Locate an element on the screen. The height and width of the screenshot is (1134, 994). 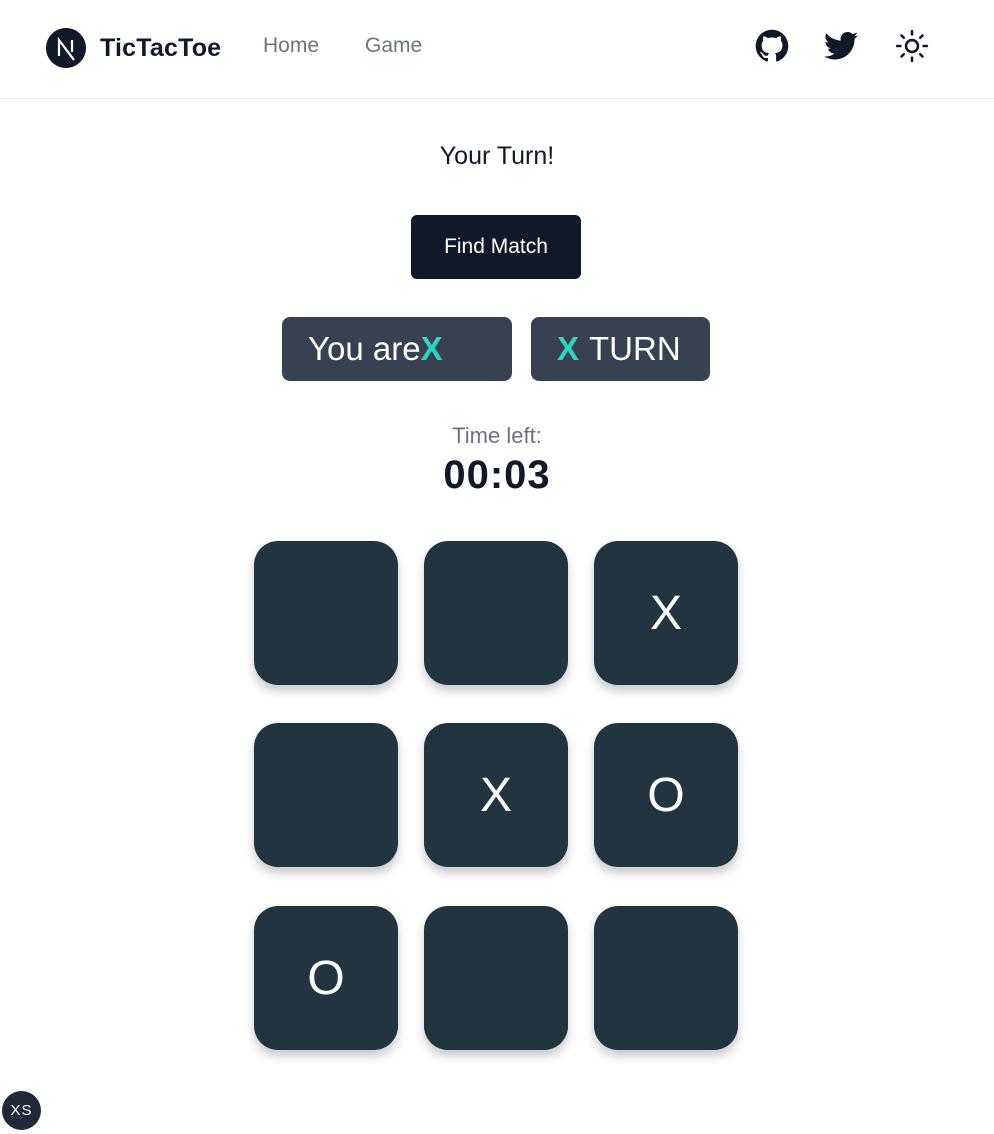
sun-icon is located at coordinates (912, 46).